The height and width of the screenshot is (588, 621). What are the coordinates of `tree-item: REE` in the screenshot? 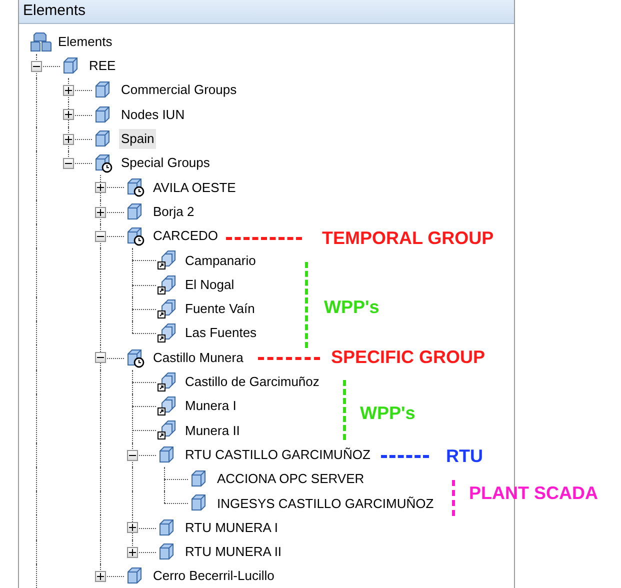 It's located at (102, 66).